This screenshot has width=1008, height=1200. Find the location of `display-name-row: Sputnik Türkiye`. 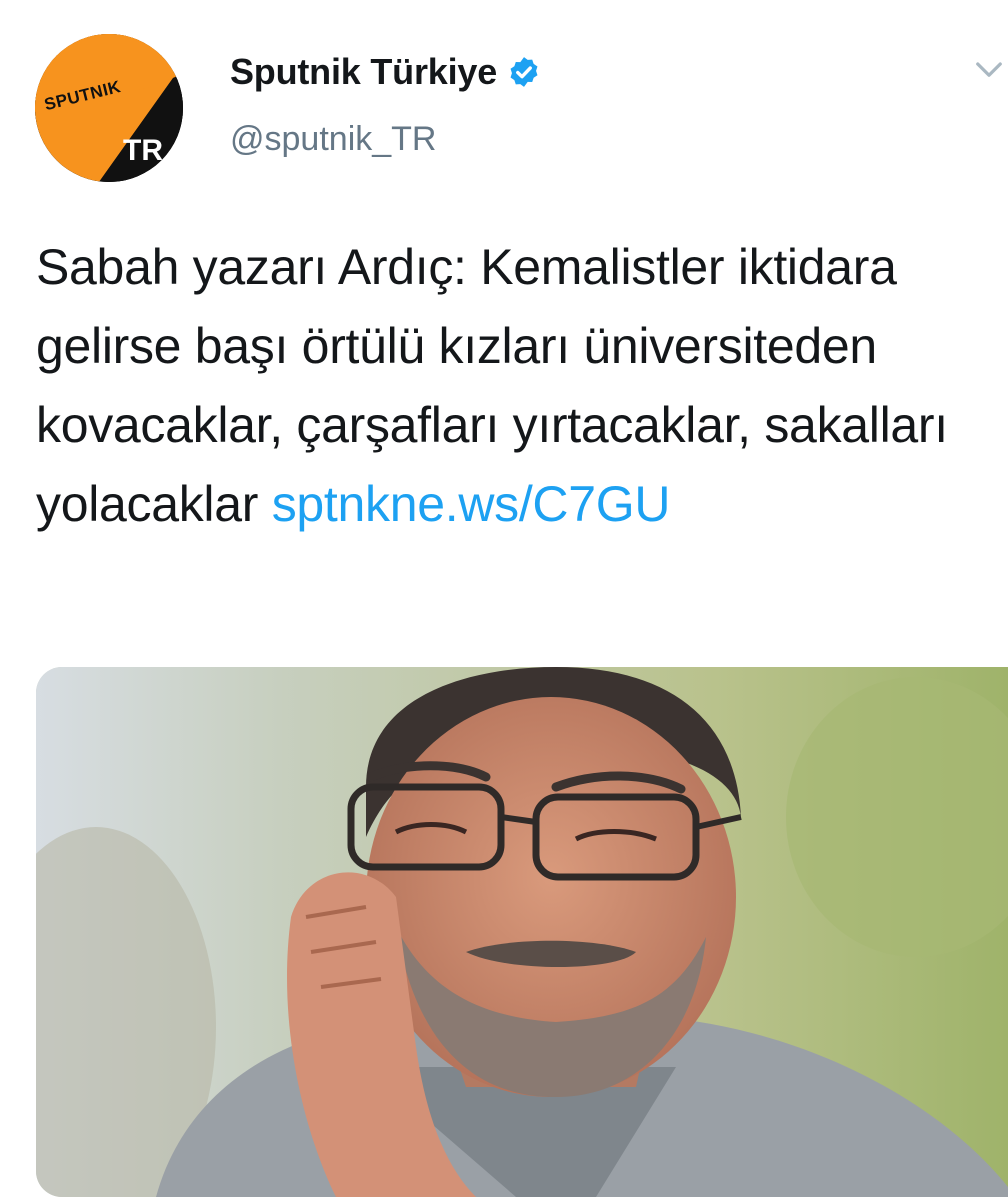

display-name-row: Sputnik Türkiye is located at coordinates (385, 72).